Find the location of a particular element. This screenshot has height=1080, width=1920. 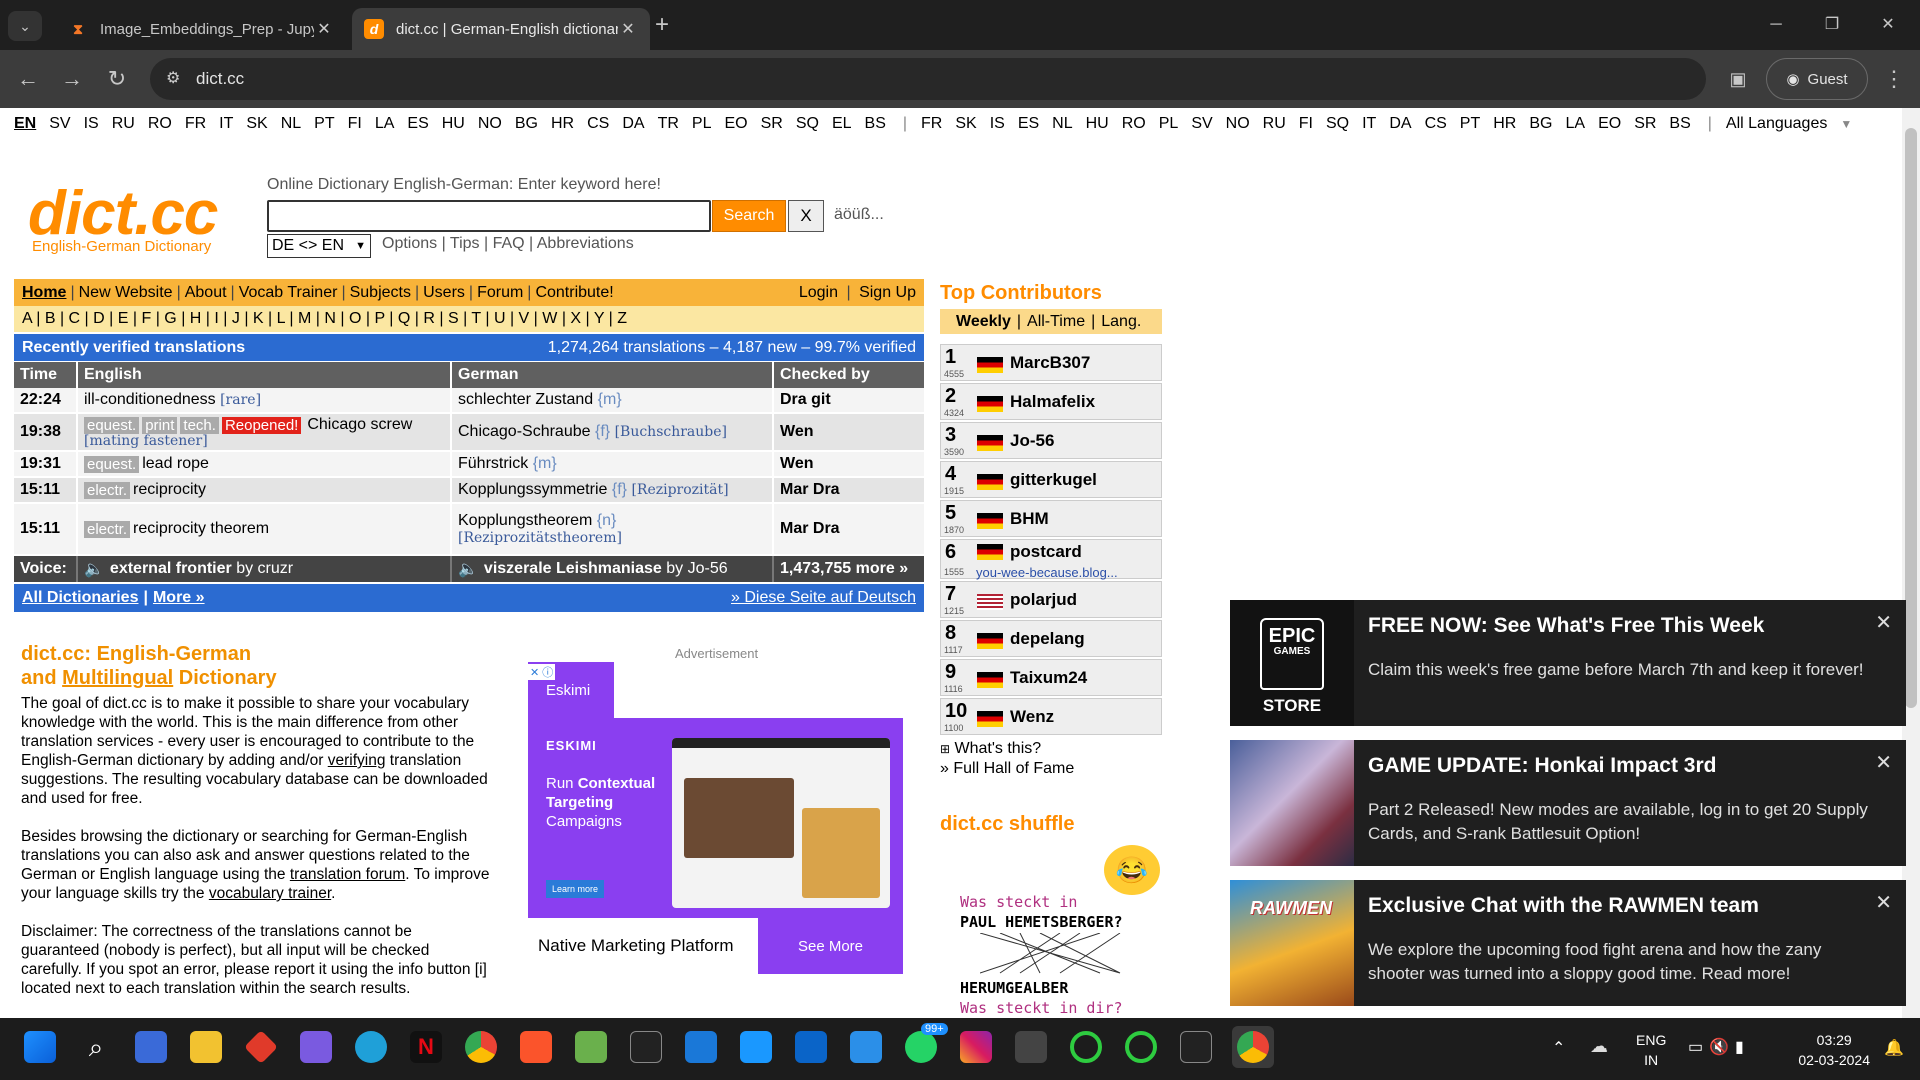

chevron-up-icon: ⌃ is located at coordinates (1558, 1048).